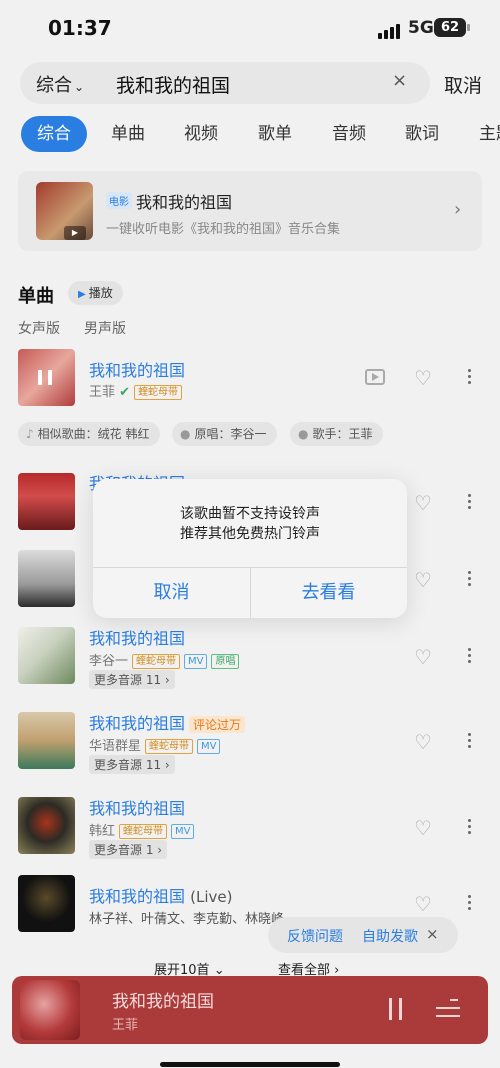 This screenshot has width=500, height=1068. What do you see at coordinates (250, 524) in the screenshot?
I see `dialog-message: 该歌曲暂不支持设铃声 推荐其他免费热门铃声` at bounding box center [250, 524].